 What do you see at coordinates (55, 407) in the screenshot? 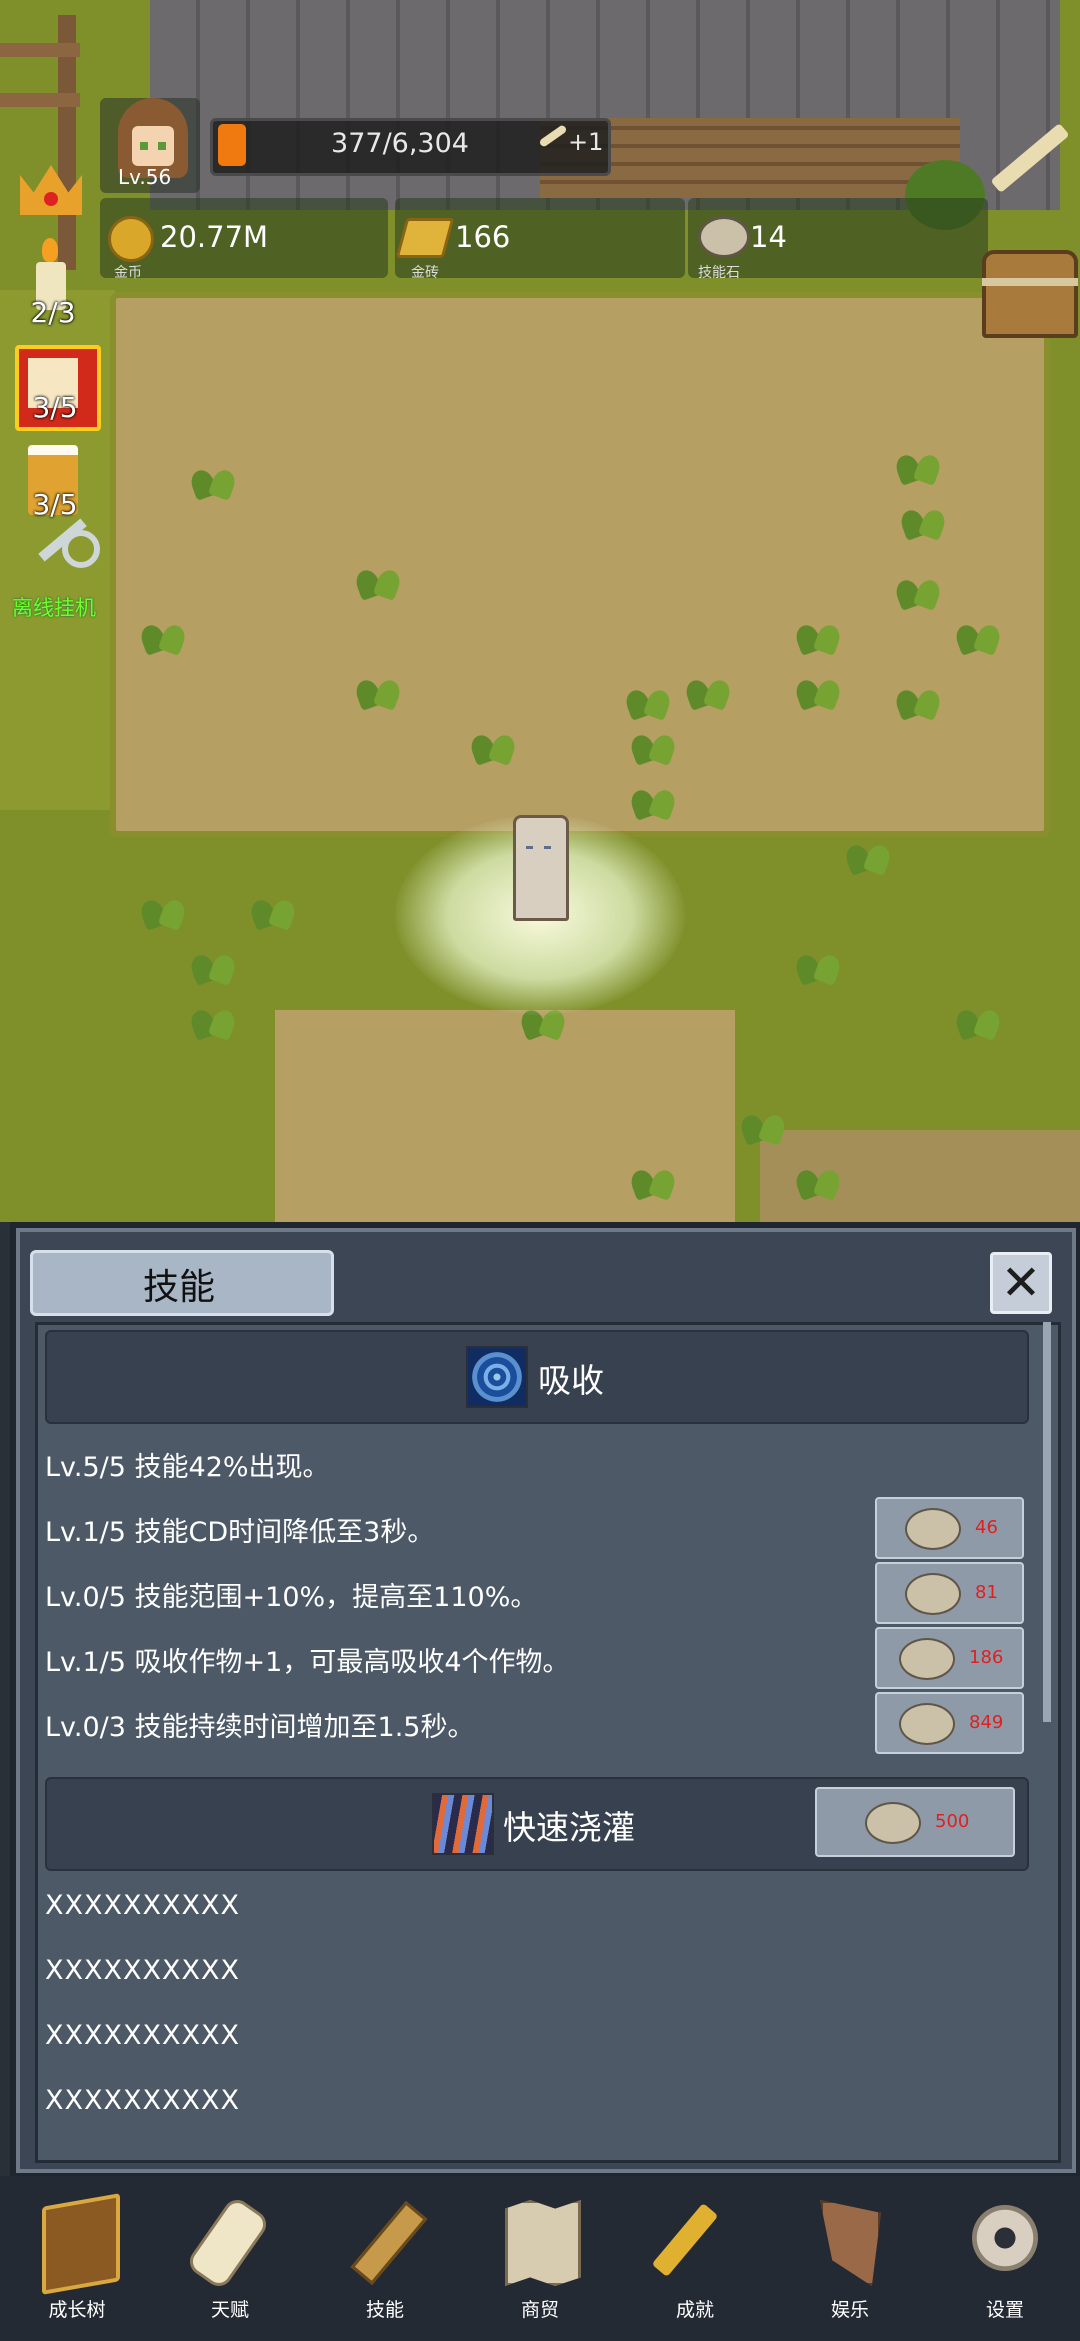
I see `dice-count: 3/5` at bounding box center [55, 407].